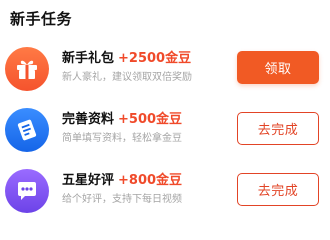 Image resolution: width=330 pixels, height=240 pixels. Describe the element at coordinates (147, 67) in the screenshot. I see `task-info: 新手礼包 +2500金豆 新人豪礼，建议领取双倍奖励` at that location.